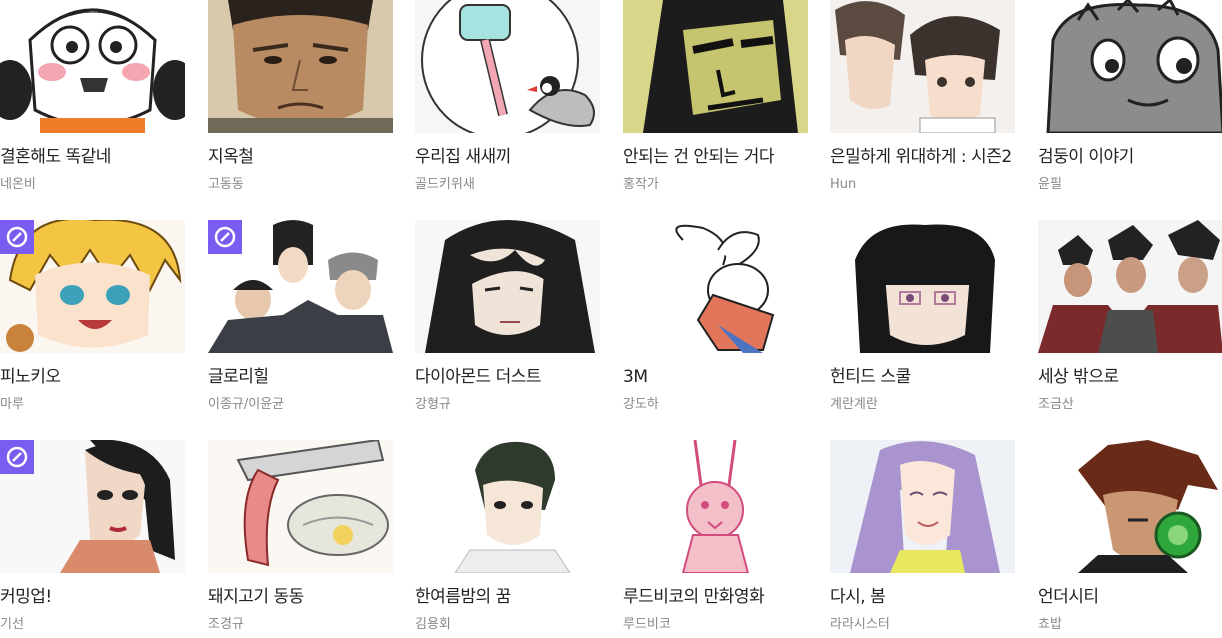 Image resolution: width=1222 pixels, height=638 pixels. I want to click on comic-author: 골드키위새, so click(445, 184).